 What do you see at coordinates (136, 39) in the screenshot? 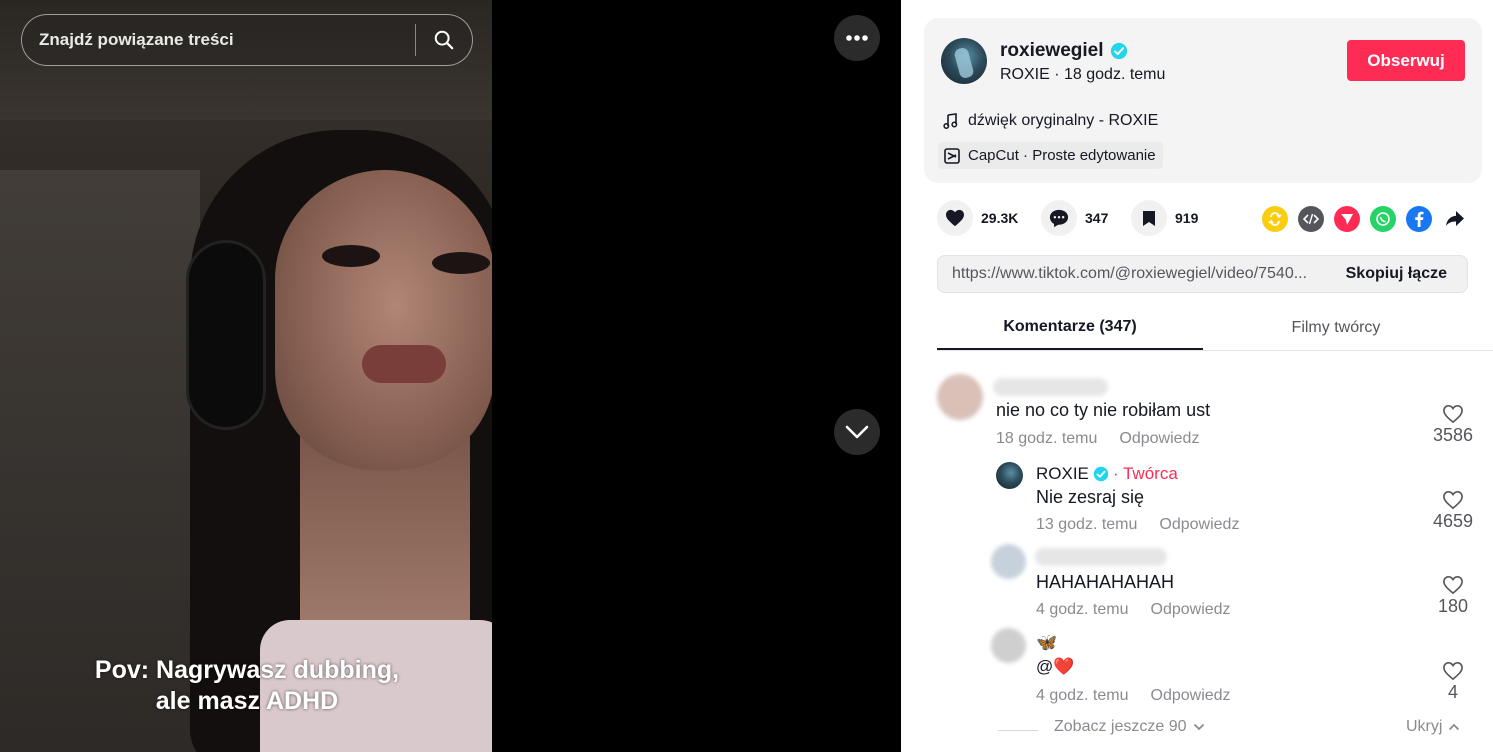
I see `search-placeholder: Znajdź powiązane treści` at bounding box center [136, 39].